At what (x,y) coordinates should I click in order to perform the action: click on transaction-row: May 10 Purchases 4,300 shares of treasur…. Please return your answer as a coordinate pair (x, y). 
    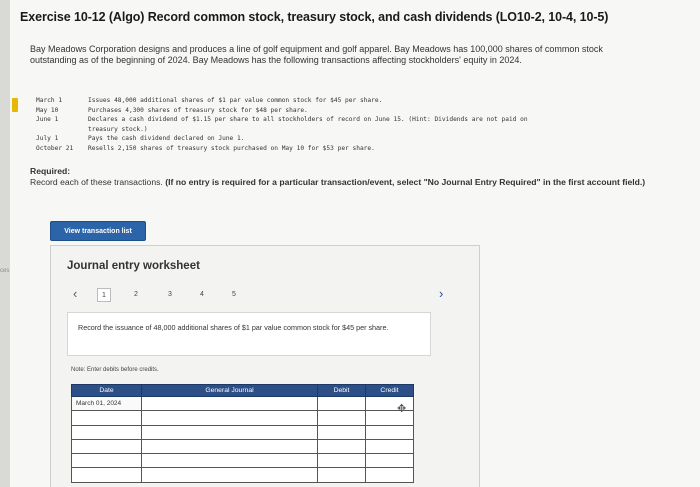
    Looking at the image, I should click on (346, 111).